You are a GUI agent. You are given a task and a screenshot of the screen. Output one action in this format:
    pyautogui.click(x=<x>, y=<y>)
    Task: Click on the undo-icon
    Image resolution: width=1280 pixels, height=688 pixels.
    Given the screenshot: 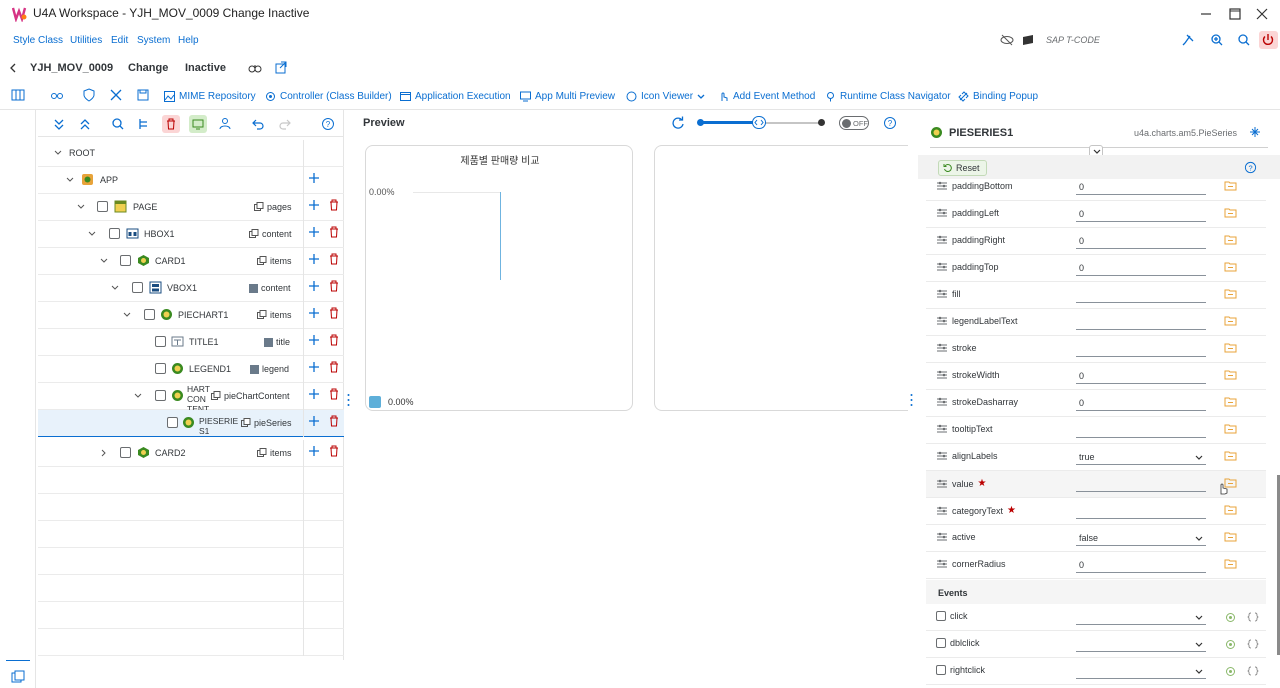 What is the action you would take?
    pyautogui.click(x=258, y=124)
    